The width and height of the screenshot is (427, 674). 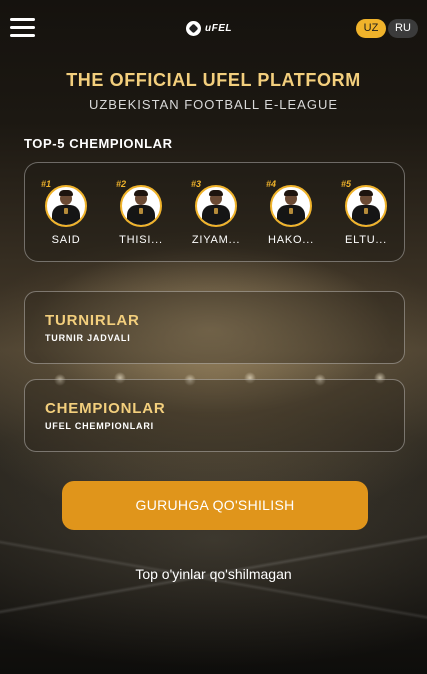 What do you see at coordinates (213, 104) in the screenshot?
I see `hero-subtitle: UZBEKISTAN FOOTBALL E-LEAGUE` at bounding box center [213, 104].